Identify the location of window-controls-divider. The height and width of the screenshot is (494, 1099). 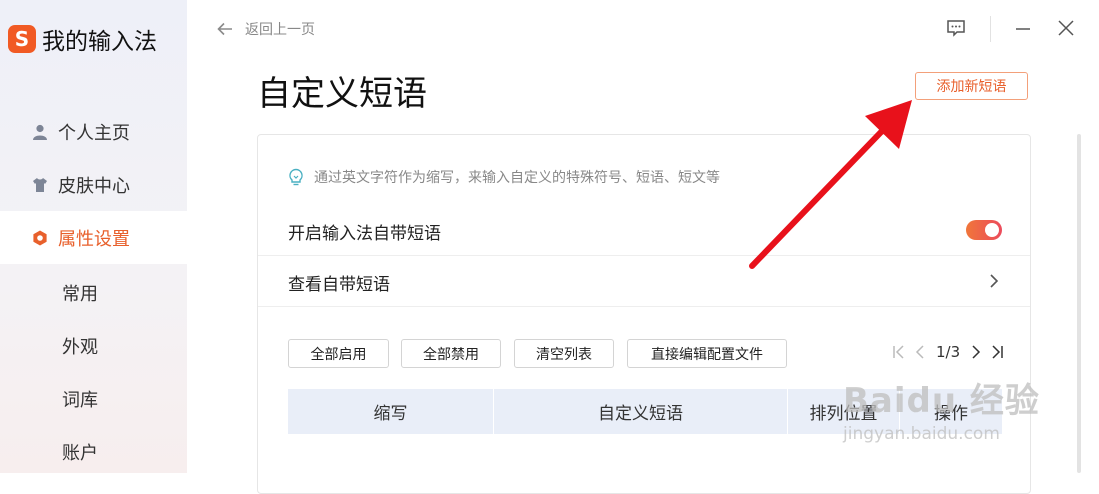
(990, 29).